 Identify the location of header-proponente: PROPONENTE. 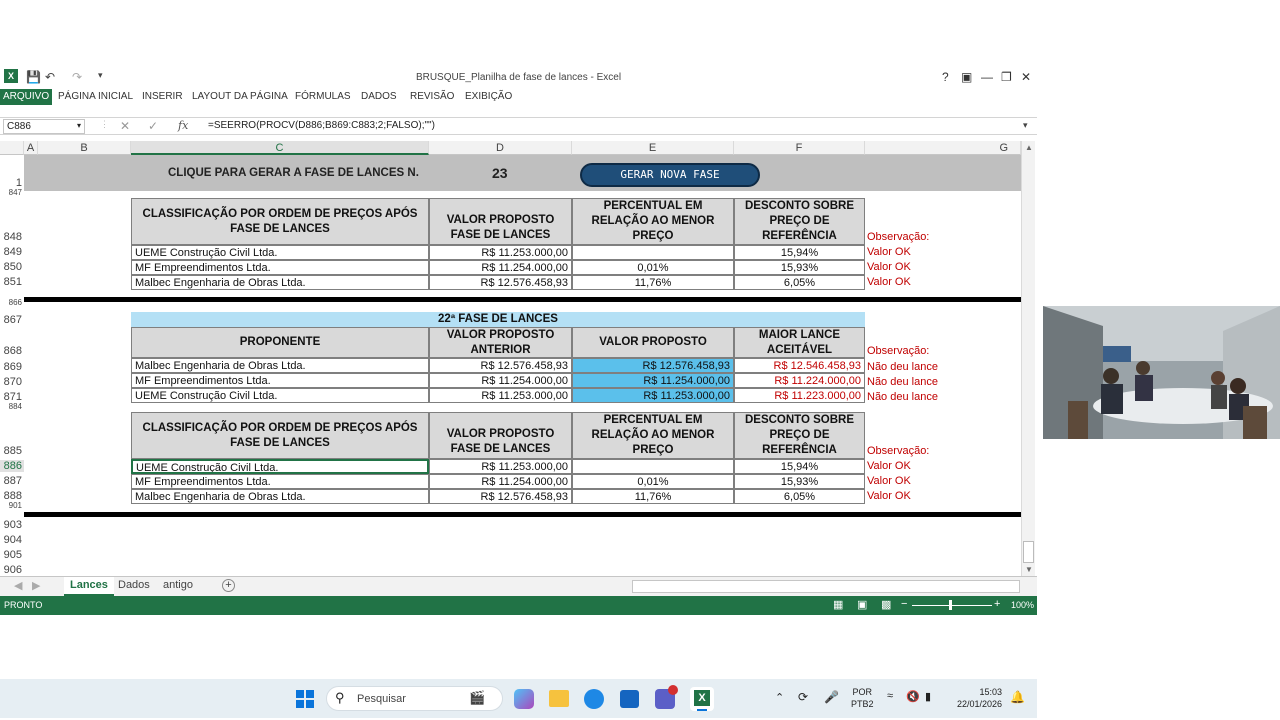
(280, 342).